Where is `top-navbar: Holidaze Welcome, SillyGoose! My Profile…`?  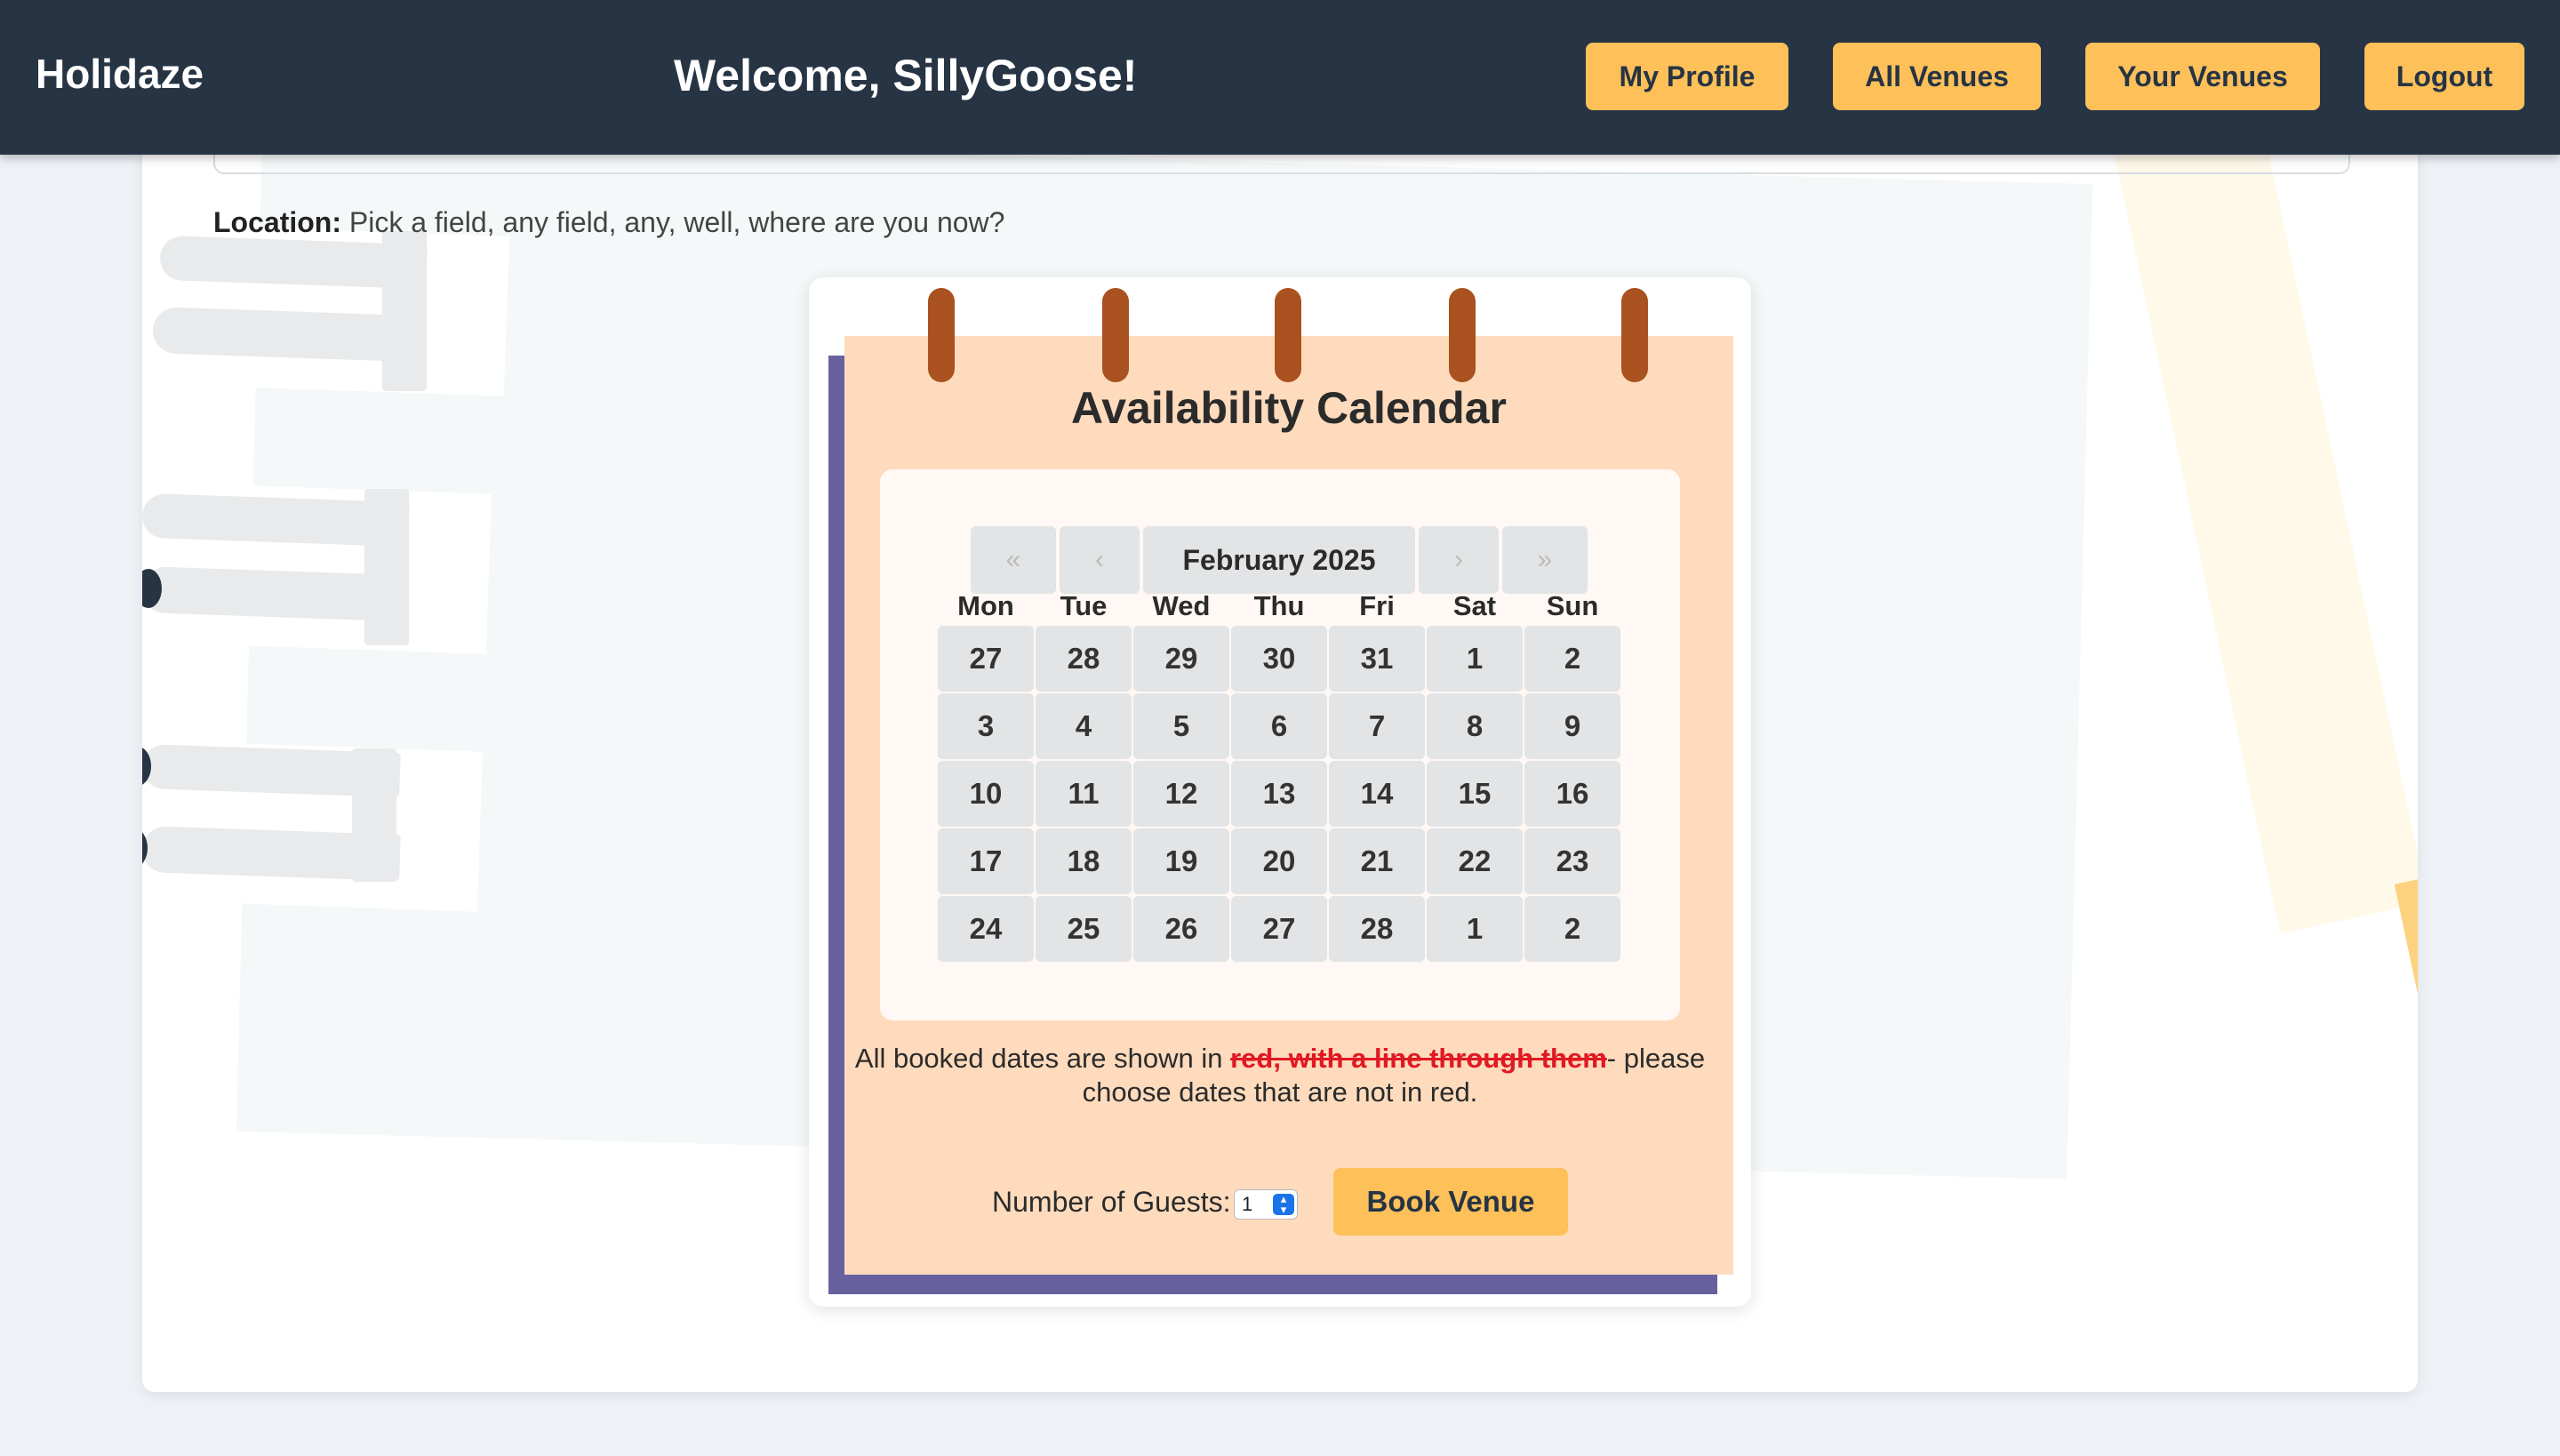
top-navbar: Holidaze Welcome, SillyGoose! My Profile… is located at coordinates (1280, 77).